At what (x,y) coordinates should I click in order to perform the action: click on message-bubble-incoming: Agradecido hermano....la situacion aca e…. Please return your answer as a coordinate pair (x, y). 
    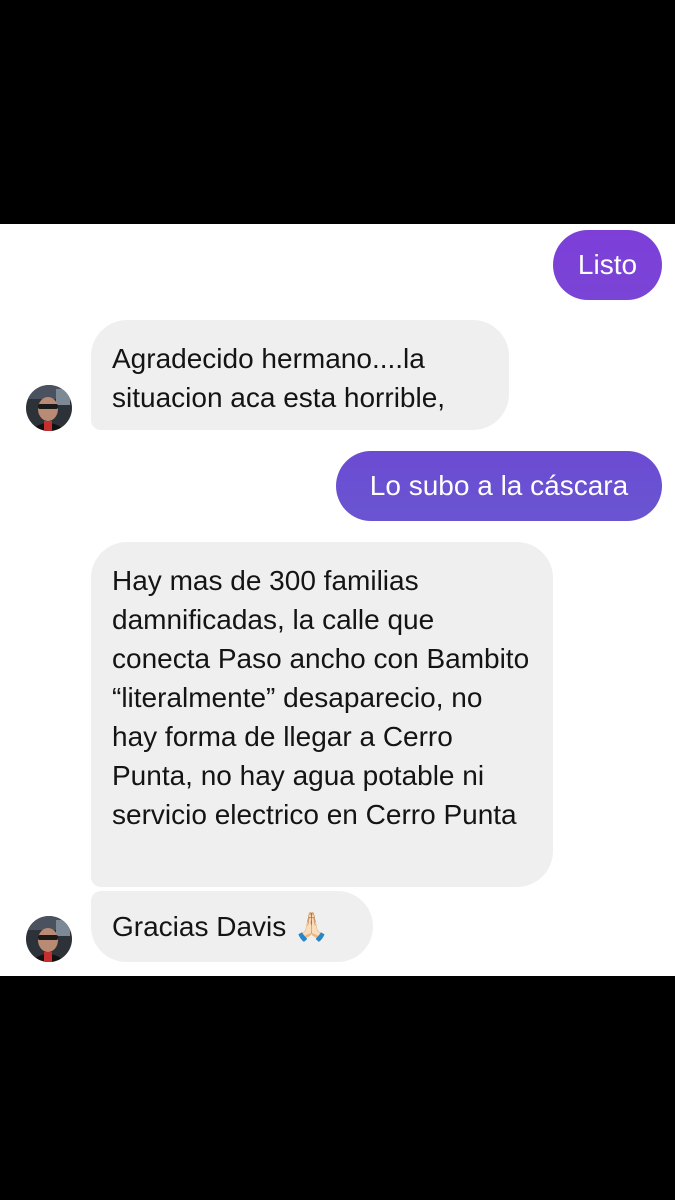
    Looking at the image, I should click on (300, 375).